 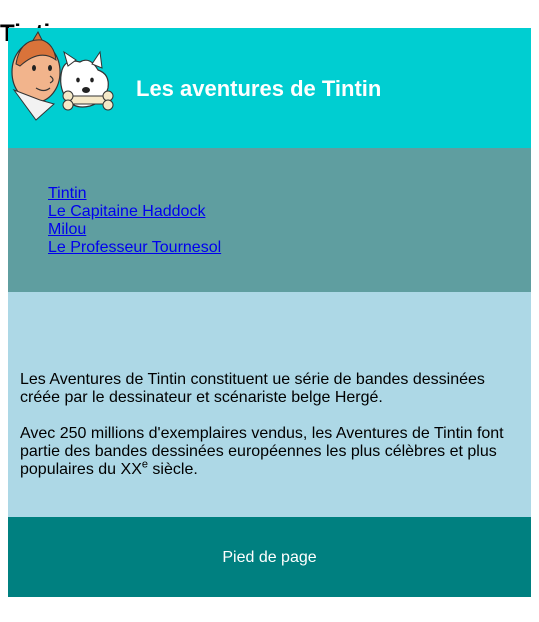 What do you see at coordinates (126, 211) in the screenshot?
I see `nav-link-haddock: Le Capitaine Haddock` at bounding box center [126, 211].